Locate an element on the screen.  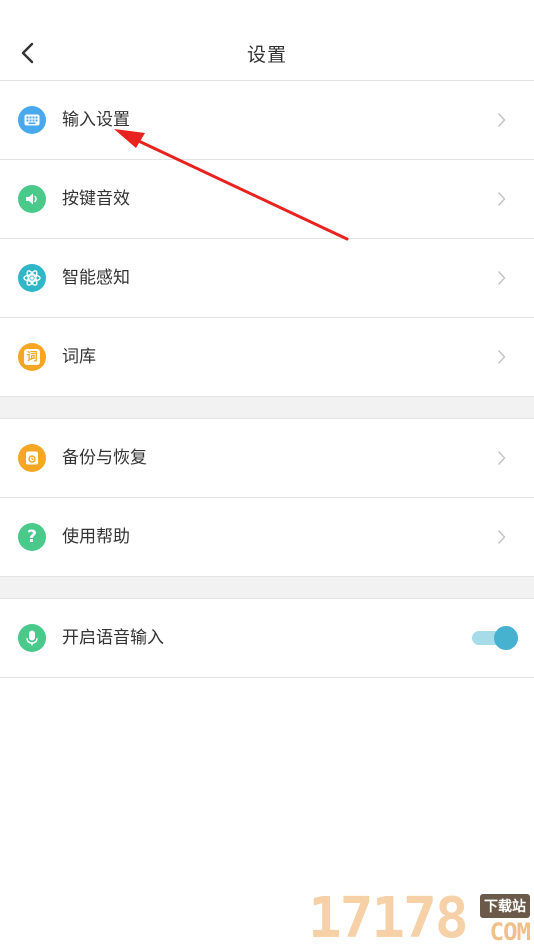
watermark-domain: COM is located at coordinates (510, 932).